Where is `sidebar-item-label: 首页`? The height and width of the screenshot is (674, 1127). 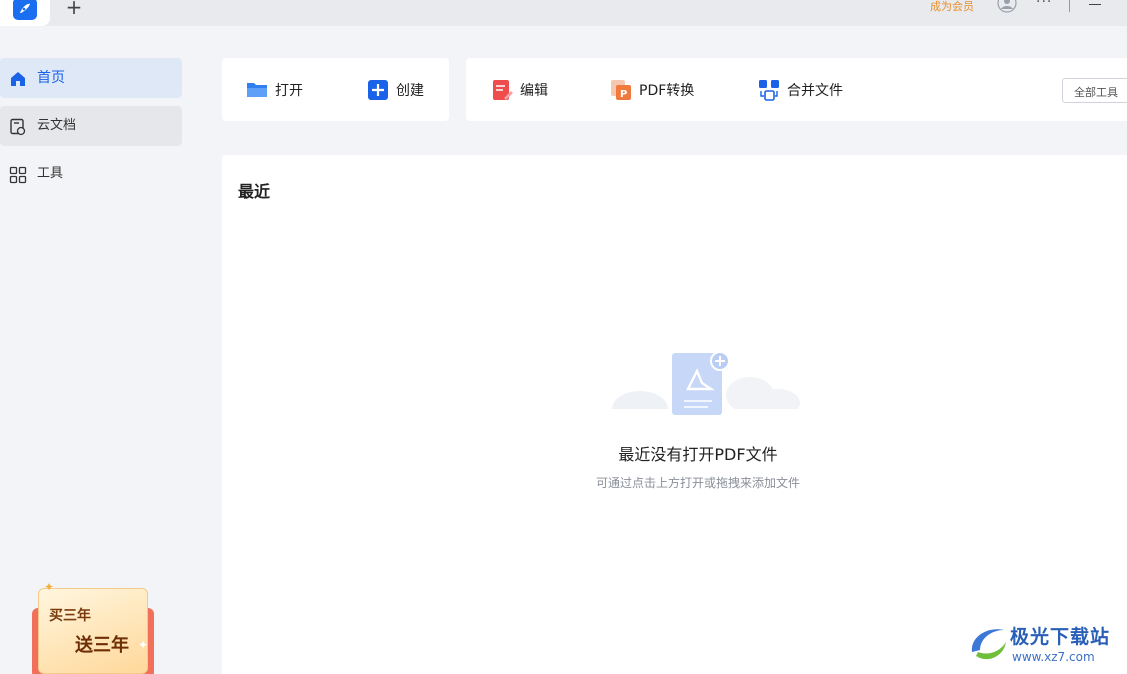
sidebar-item-label: 首页 is located at coordinates (51, 78).